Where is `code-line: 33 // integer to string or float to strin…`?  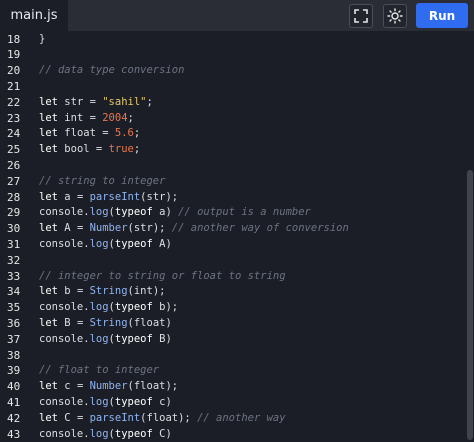
code-line: 33 // integer to string or float to strin… is located at coordinates (231, 277).